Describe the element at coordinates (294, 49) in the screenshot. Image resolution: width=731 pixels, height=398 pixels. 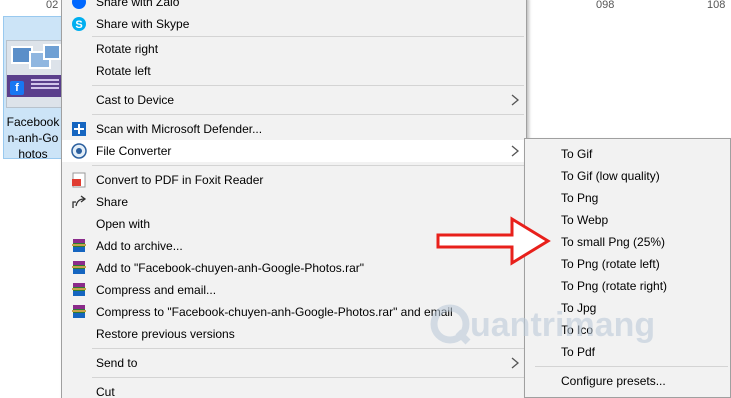
I see `menu-item-rotate-right: Rotate right` at that location.